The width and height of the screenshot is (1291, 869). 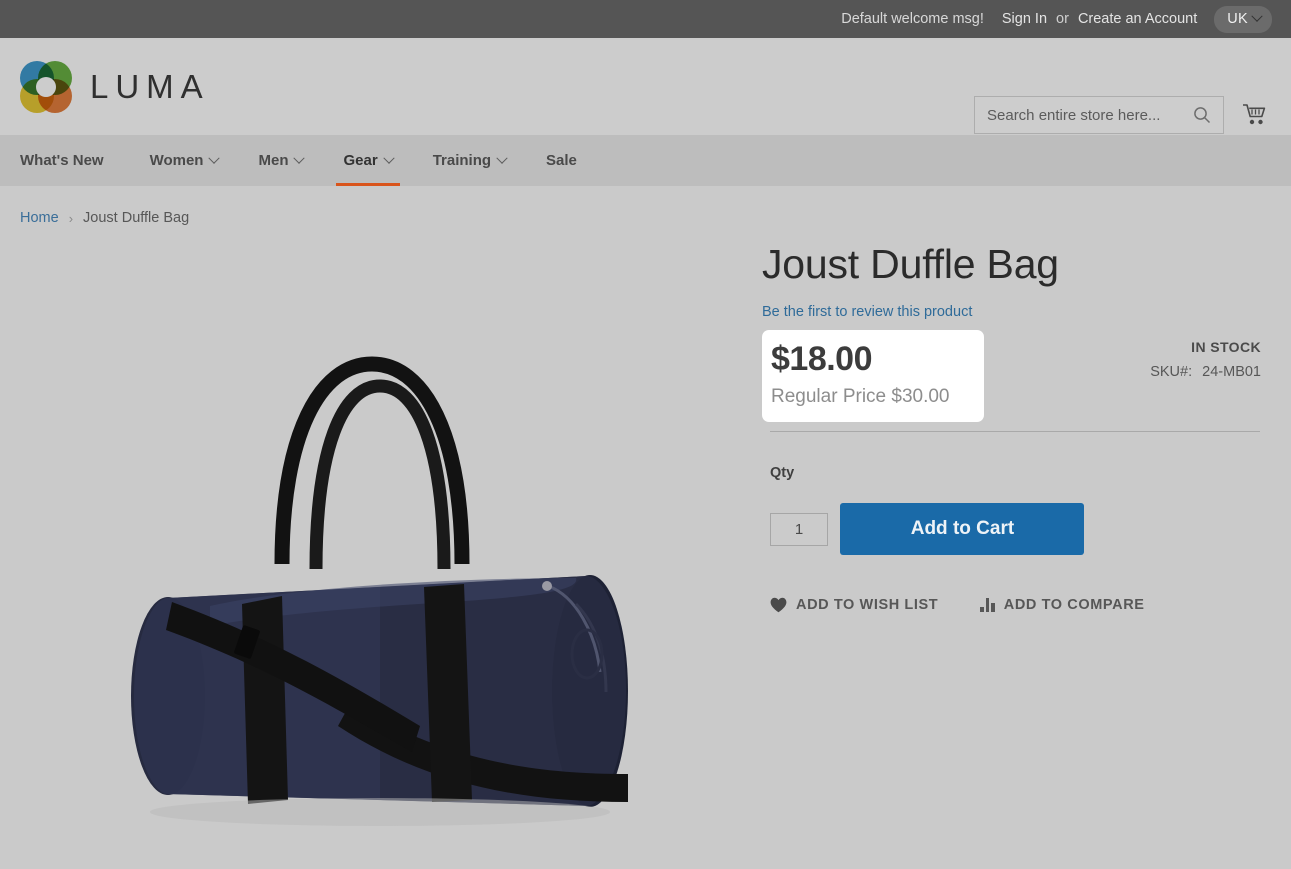 I want to click on nav-item-gear: Gear, so click(x=367, y=160).